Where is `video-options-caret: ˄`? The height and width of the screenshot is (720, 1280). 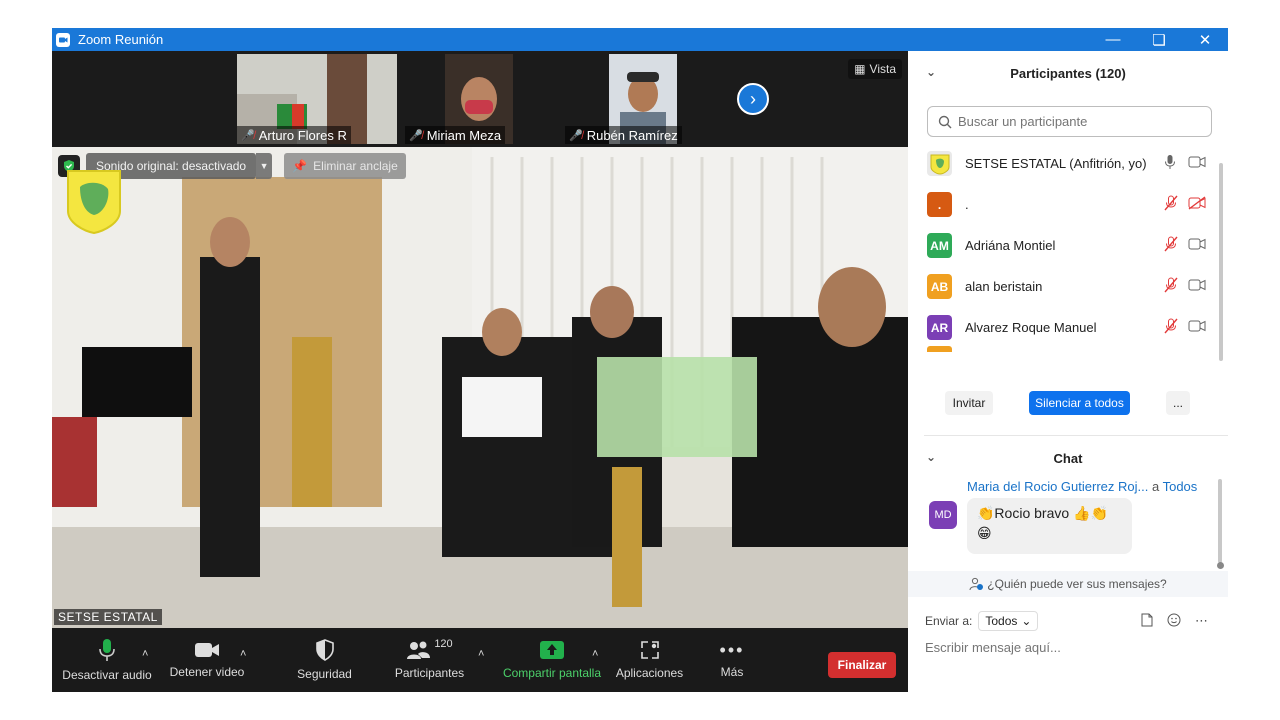 video-options-caret: ˄ is located at coordinates (243, 654).